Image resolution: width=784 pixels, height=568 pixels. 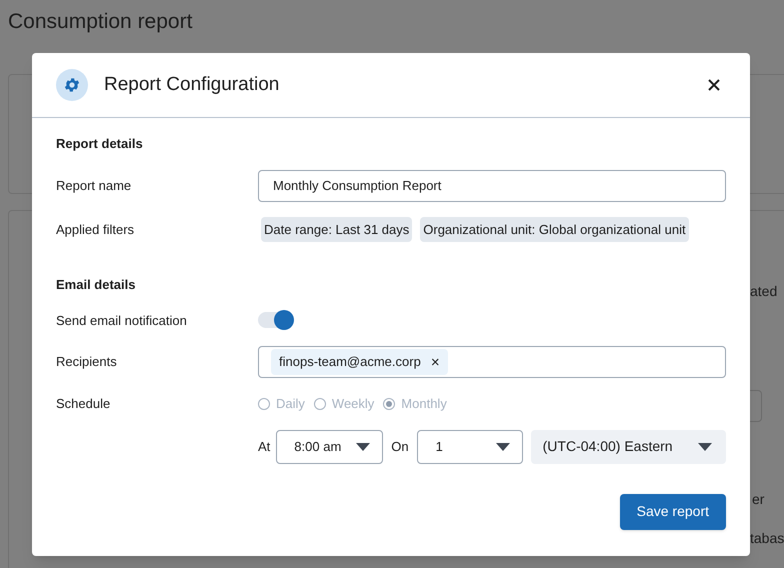 I want to click on day-select: 1, so click(x=469, y=447).